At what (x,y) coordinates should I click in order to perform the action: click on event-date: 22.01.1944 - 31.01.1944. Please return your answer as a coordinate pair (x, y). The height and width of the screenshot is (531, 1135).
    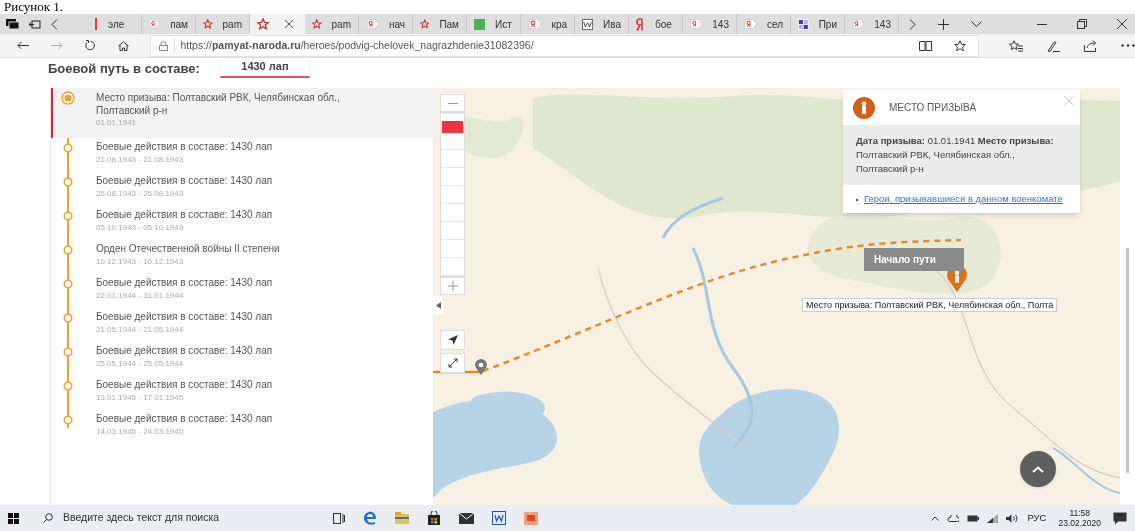
    Looking at the image, I should click on (140, 295).